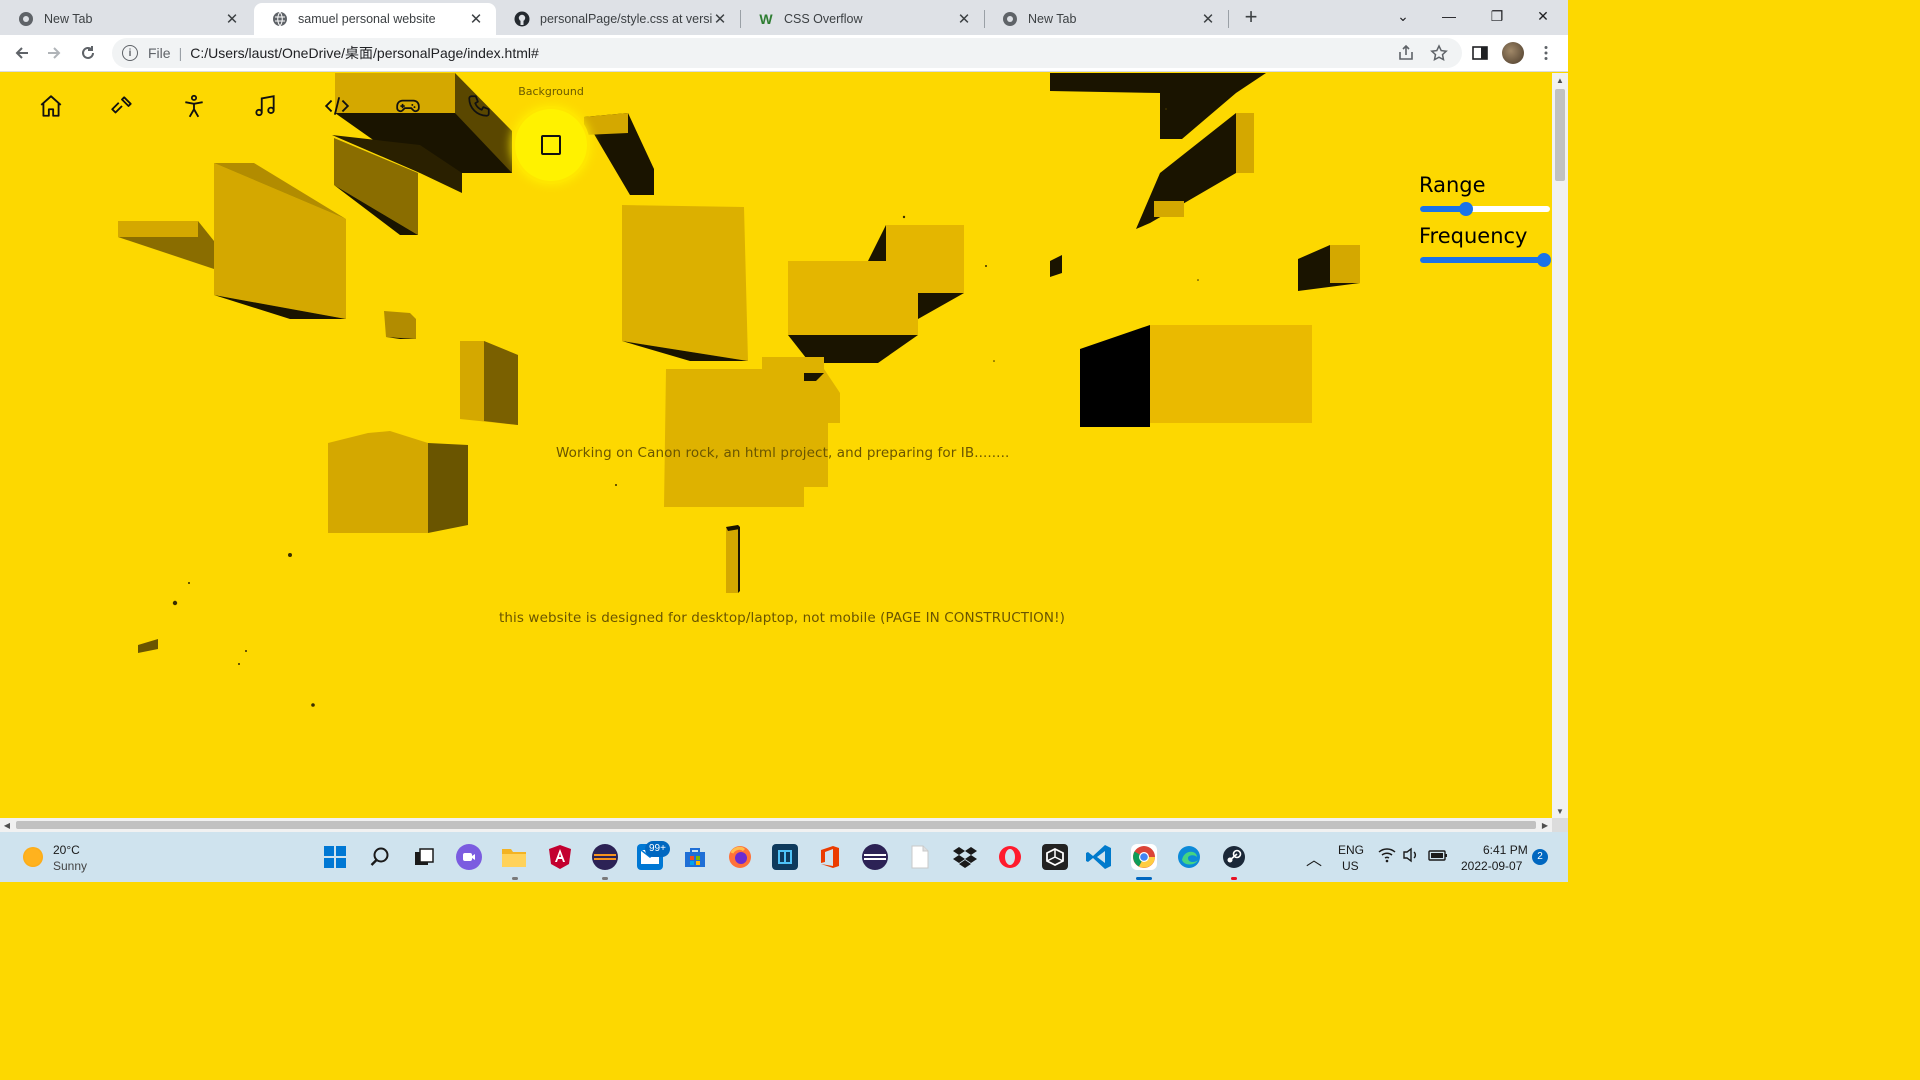 The width and height of the screenshot is (1920, 1080). Describe the element at coordinates (1543, 16) in the screenshot. I see `close-window-button: ✕` at that location.